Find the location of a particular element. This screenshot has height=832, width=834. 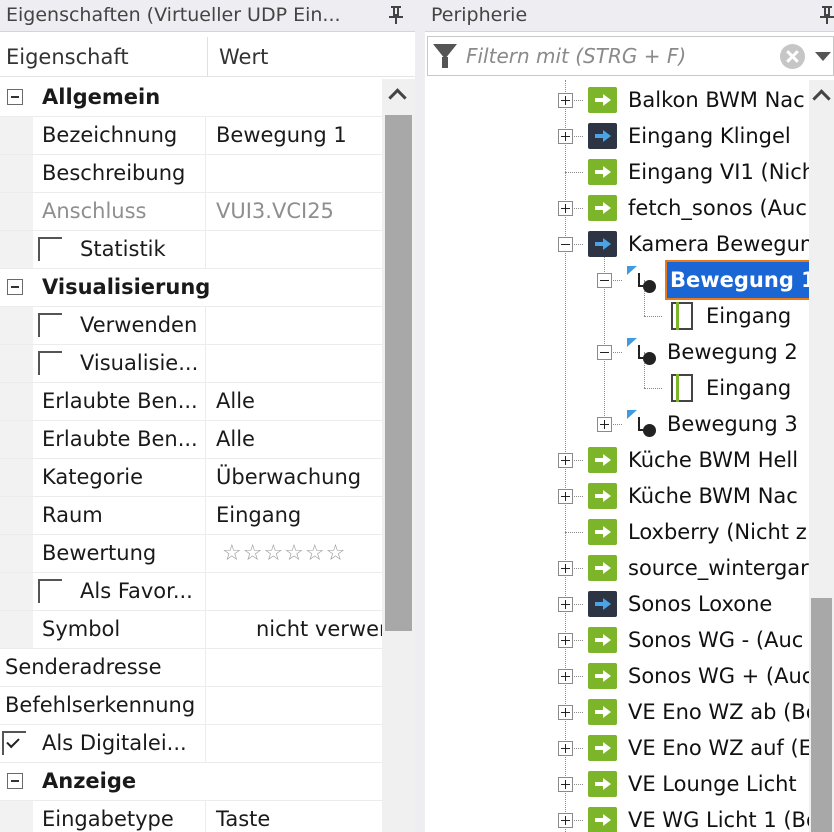

tree-node: VE Eno WZ auf (E is located at coordinates (617, 748).